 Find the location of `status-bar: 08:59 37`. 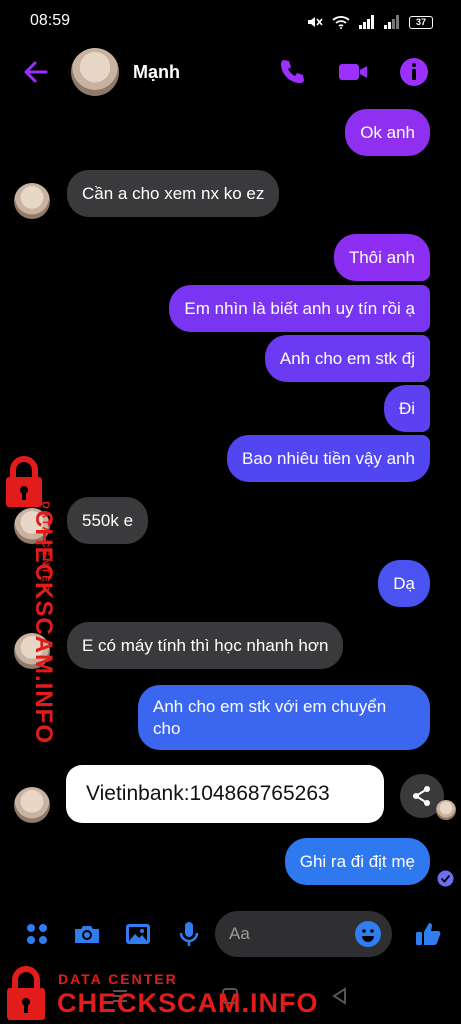

status-bar: 08:59 37 is located at coordinates (230, 22).